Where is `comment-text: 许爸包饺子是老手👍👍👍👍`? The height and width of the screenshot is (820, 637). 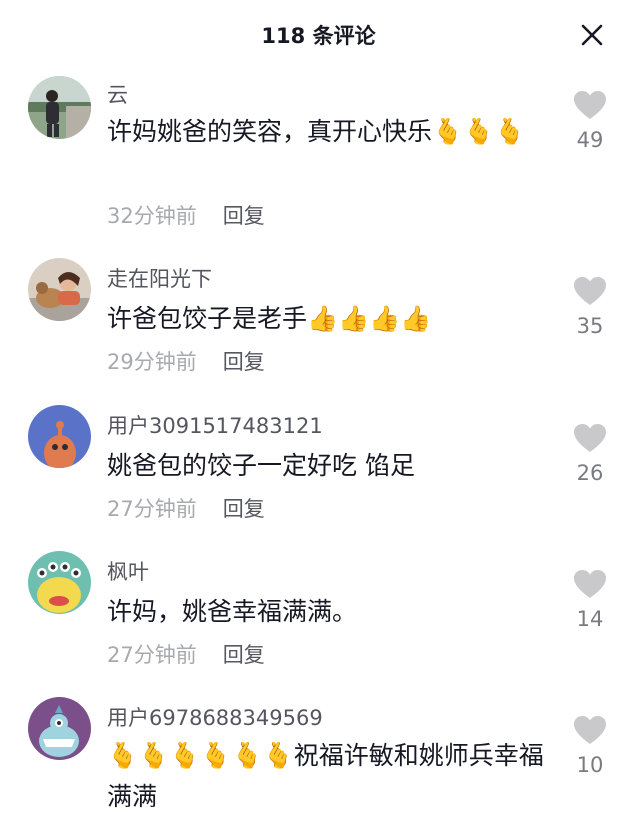
comment-text: 许爸包饺子是老手👍👍👍👍 is located at coordinates (269, 318).